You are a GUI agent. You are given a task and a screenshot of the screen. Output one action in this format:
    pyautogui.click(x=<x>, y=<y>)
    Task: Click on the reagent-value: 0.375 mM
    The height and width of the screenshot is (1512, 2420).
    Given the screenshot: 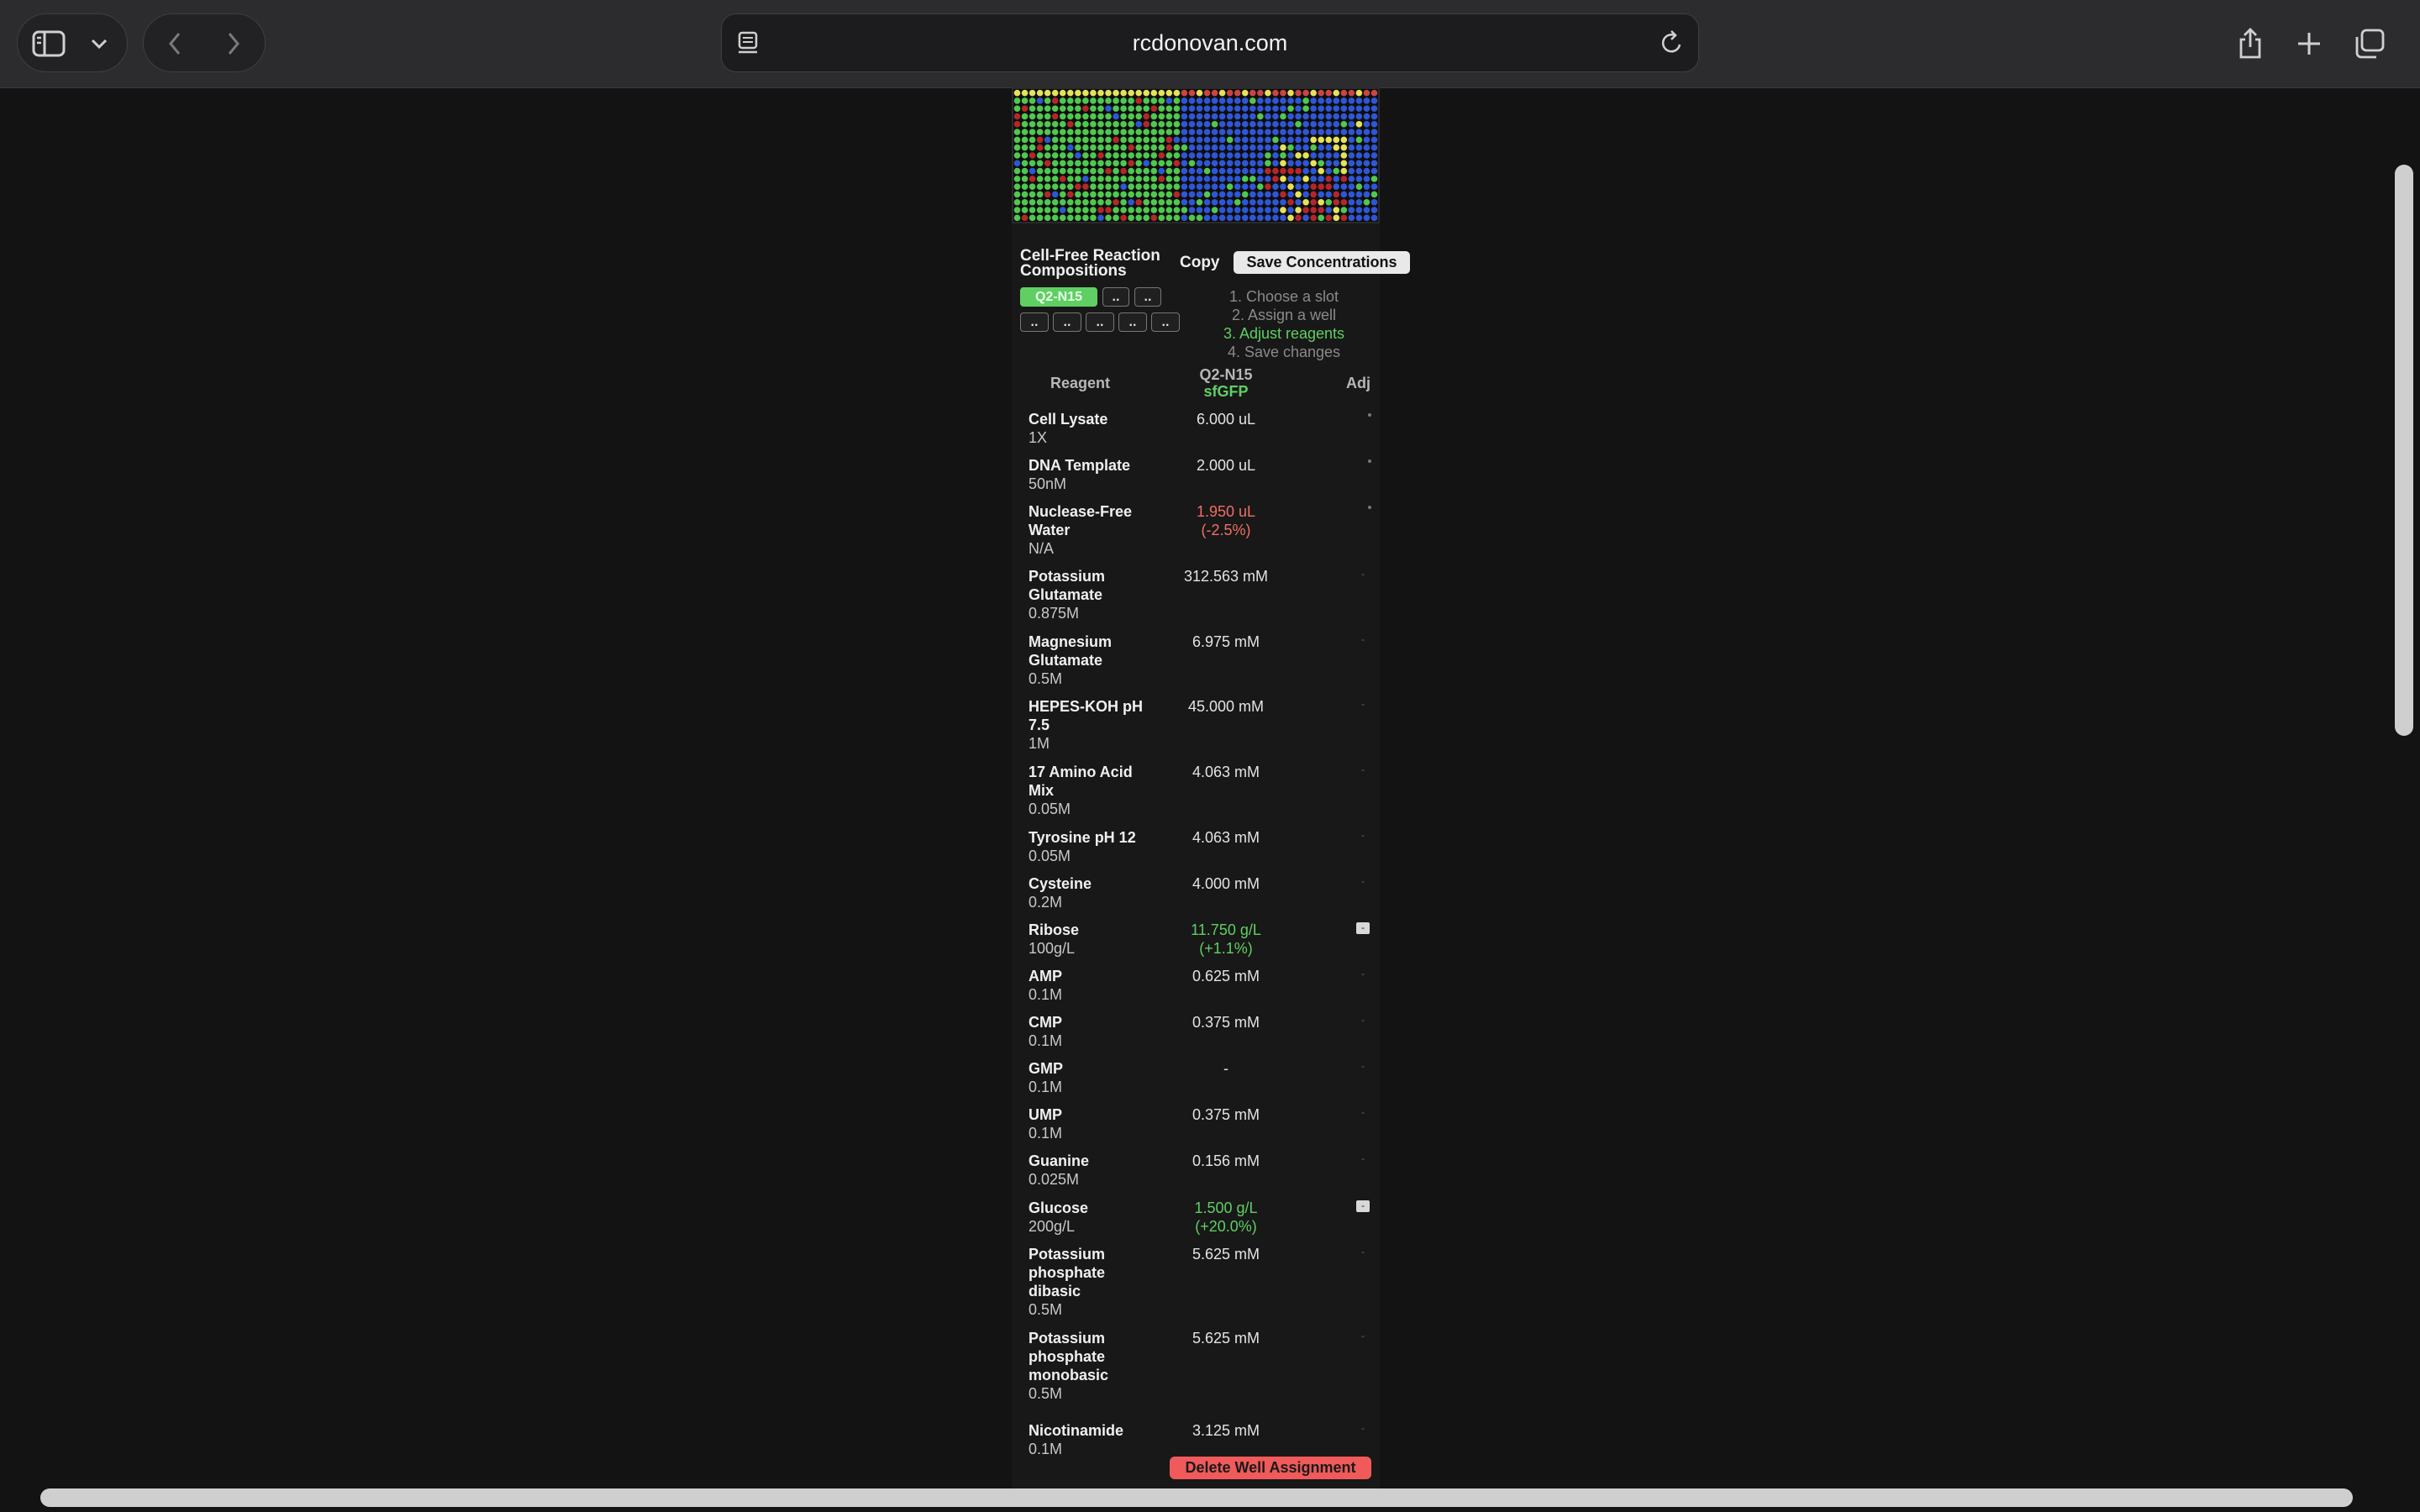 What is the action you would take?
    pyautogui.click(x=1226, y=1022)
    